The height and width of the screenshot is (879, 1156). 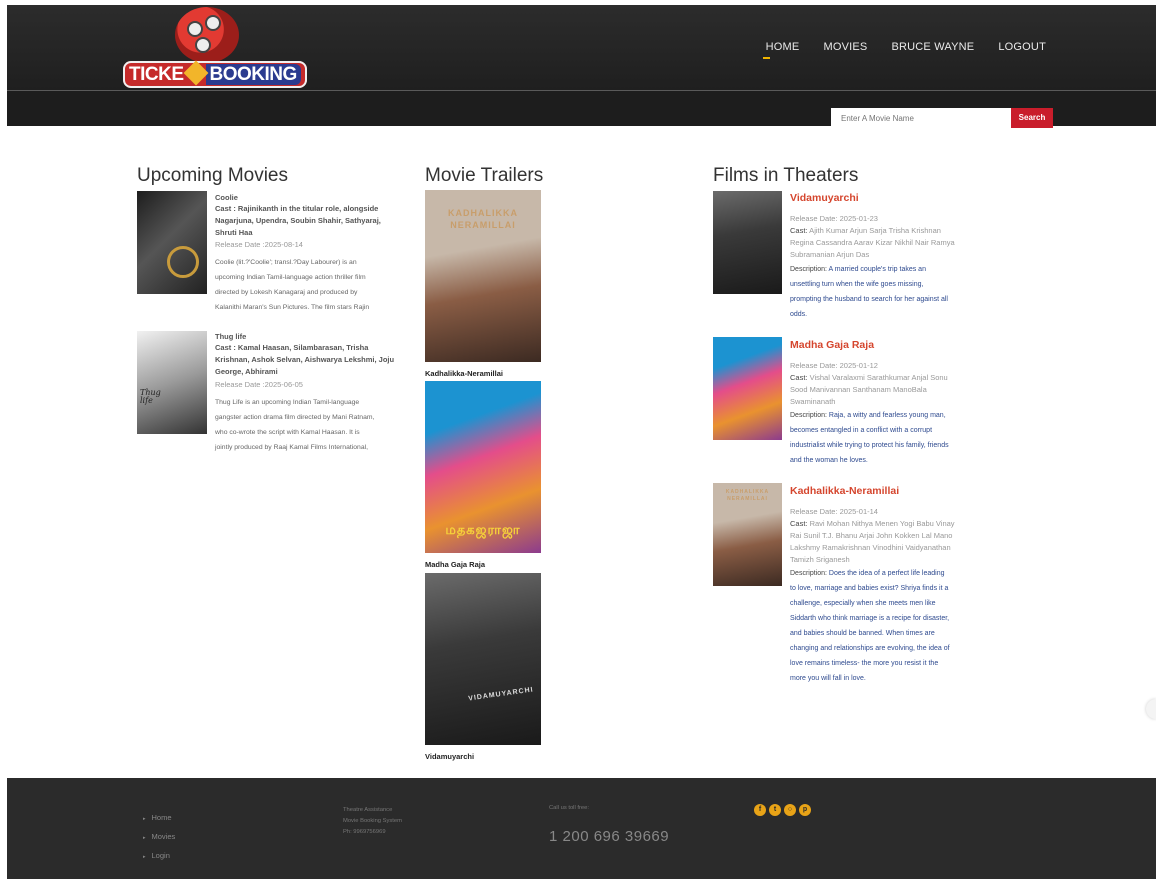 I want to click on main-nav: HOME MOVIES BRUCE WAYNE LOGOUT, so click(x=894, y=50).